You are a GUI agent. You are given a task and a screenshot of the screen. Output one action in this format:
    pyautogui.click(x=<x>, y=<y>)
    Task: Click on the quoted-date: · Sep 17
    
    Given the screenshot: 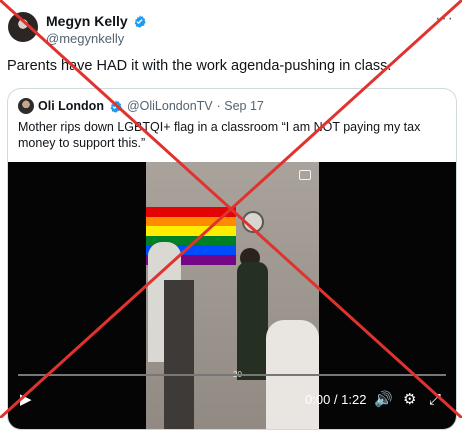 What is the action you would take?
    pyautogui.click(x=240, y=106)
    